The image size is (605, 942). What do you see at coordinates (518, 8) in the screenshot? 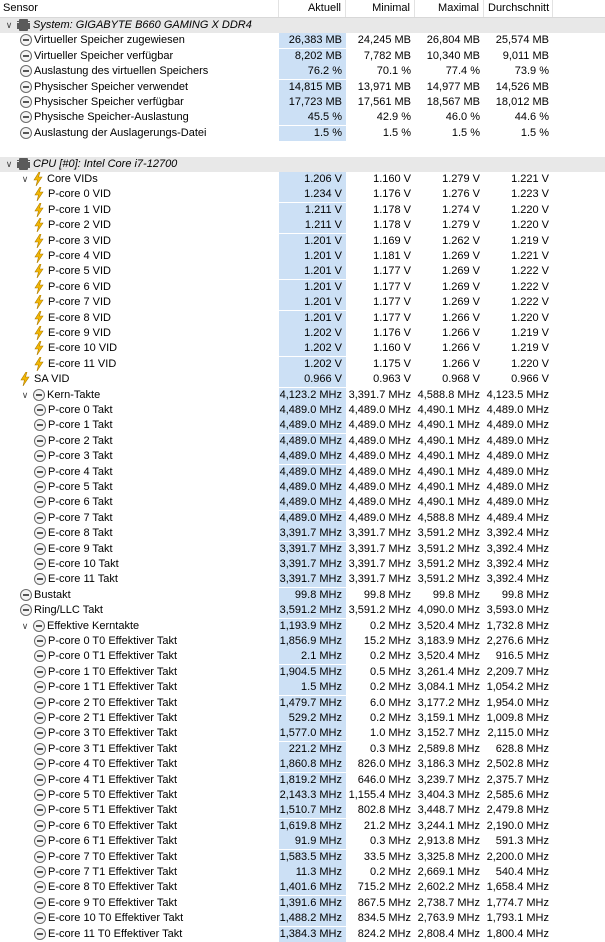
I see `header-avg: Durchschnitt` at bounding box center [518, 8].